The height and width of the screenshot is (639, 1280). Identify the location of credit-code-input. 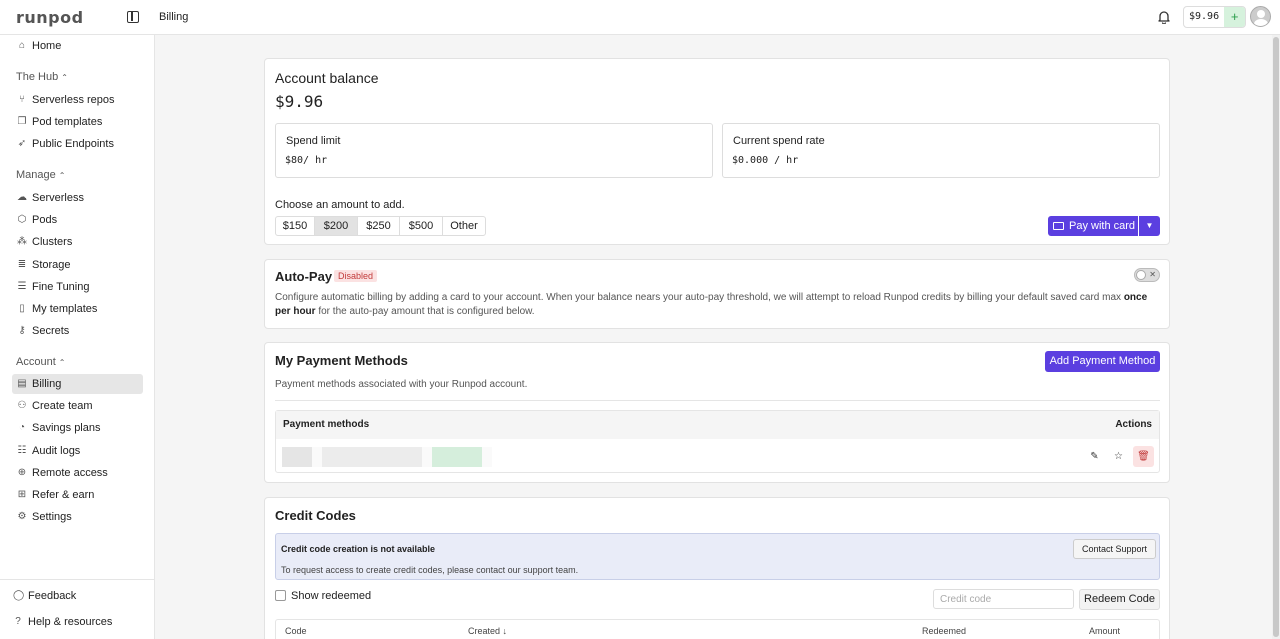
(1003, 599).